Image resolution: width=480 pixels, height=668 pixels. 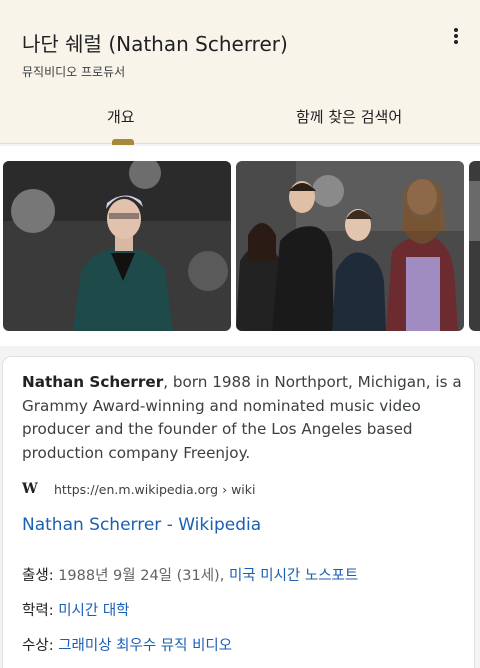 I want to click on photo-group, so click(x=350, y=246).